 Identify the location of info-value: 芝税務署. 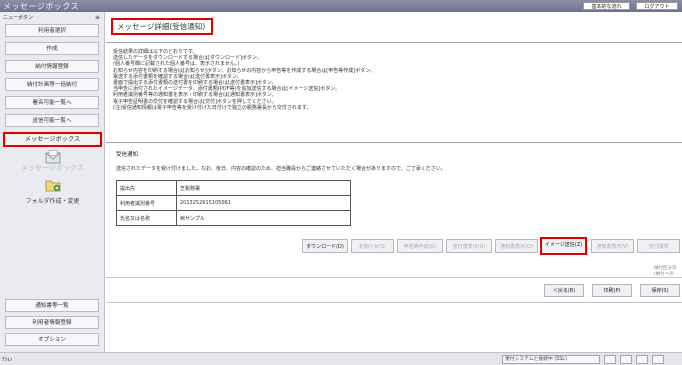
(263, 188).